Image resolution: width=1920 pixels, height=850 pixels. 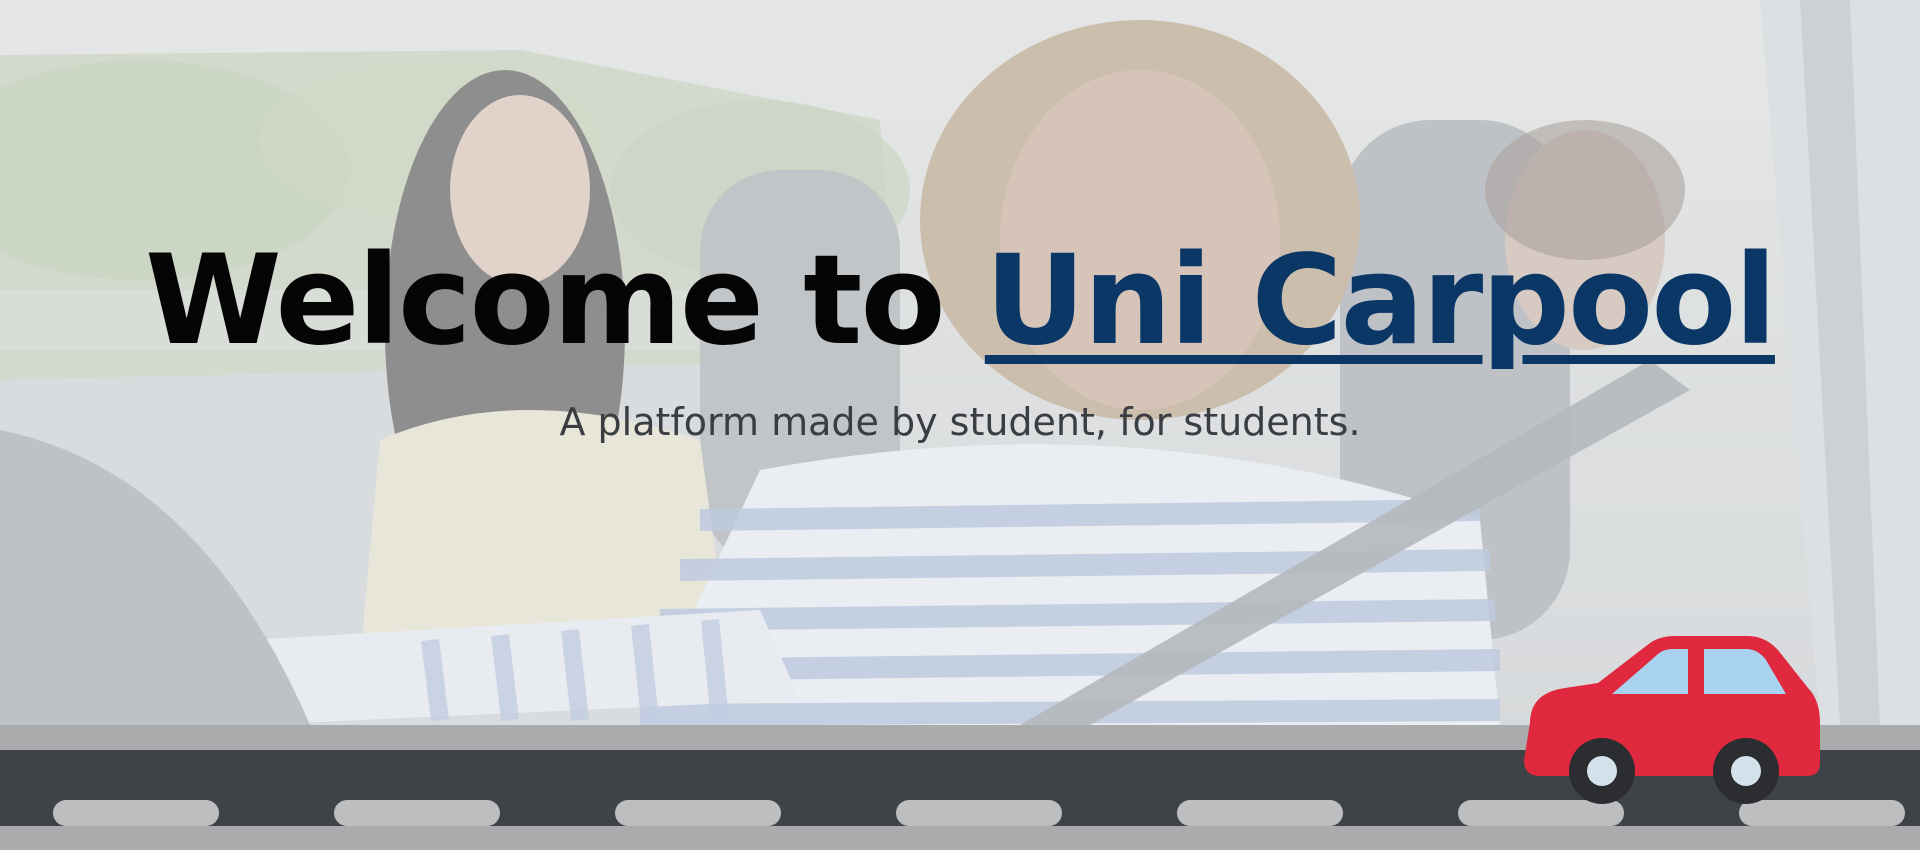 What do you see at coordinates (1381, 301) in the screenshot?
I see `brand-name-link: Uni Carpool` at bounding box center [1381, 301].